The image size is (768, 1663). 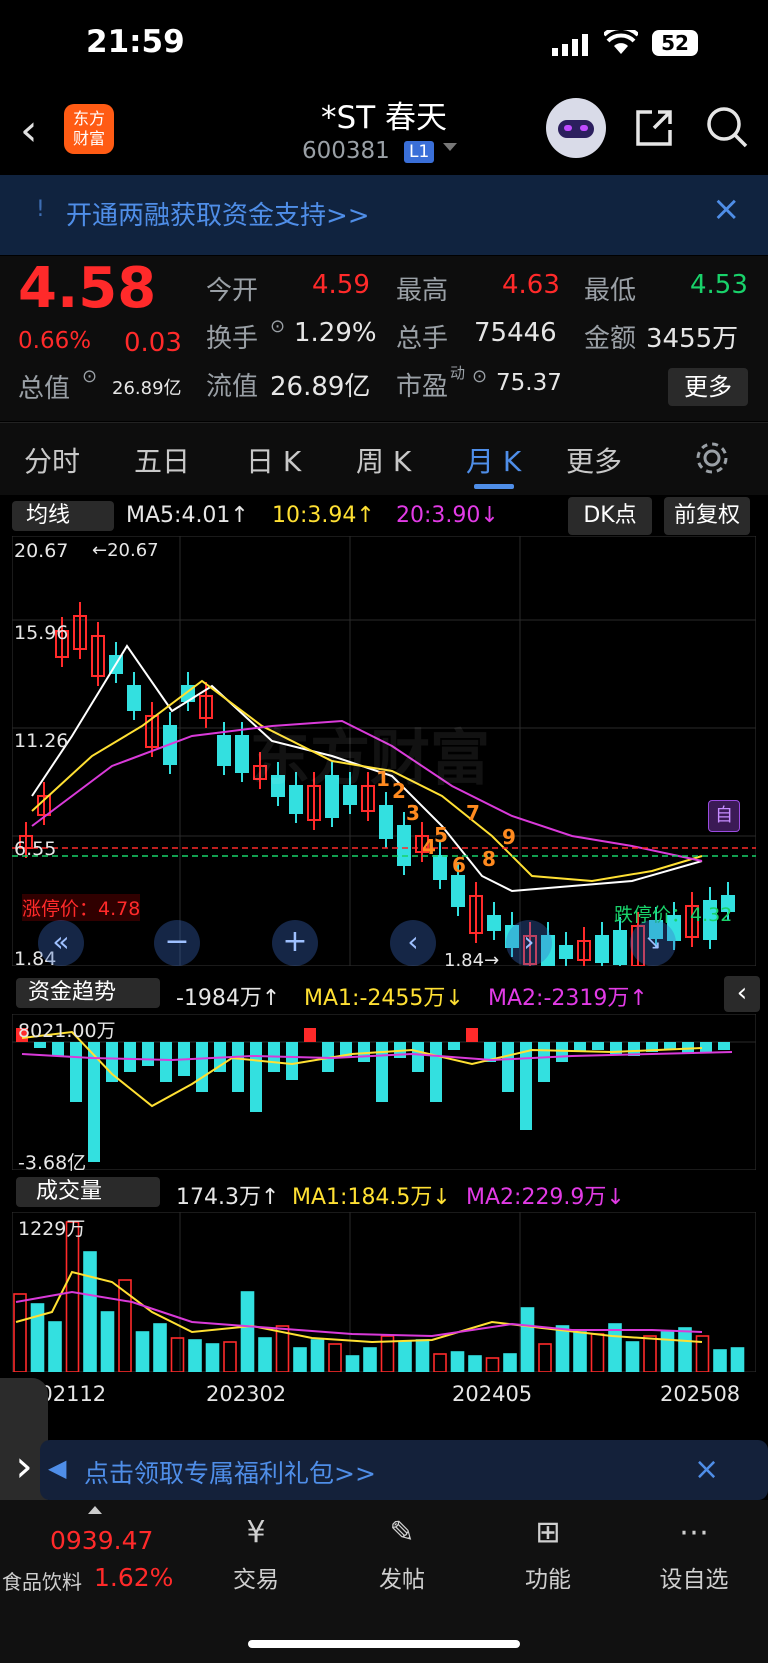 I want to click on fund-bottom-tick: -3.68亿, so click(x=52, y=1163).